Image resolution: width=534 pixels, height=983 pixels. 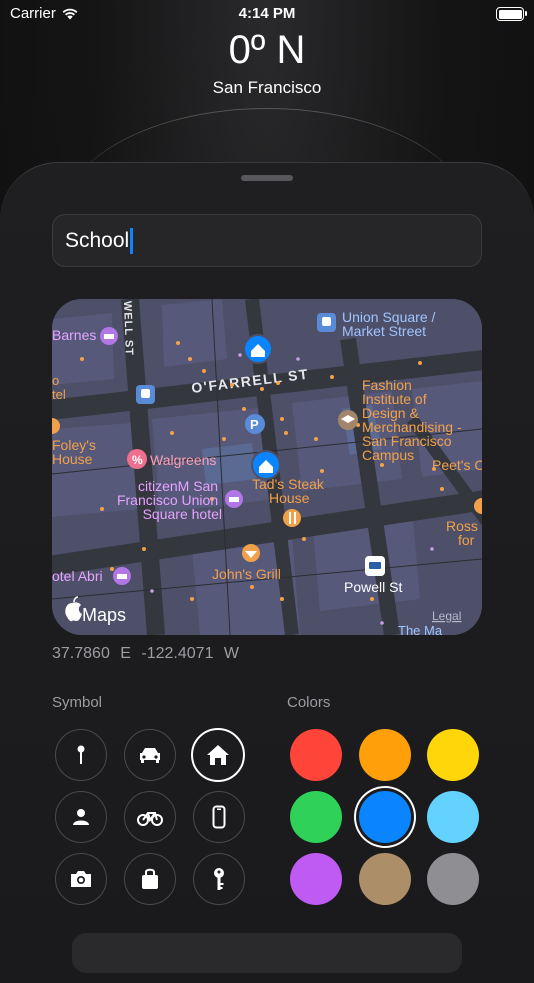 What do you see at coordinates (145, 394) in the screenshot?
I see `transit-icon` at bounding box center [145, 394].